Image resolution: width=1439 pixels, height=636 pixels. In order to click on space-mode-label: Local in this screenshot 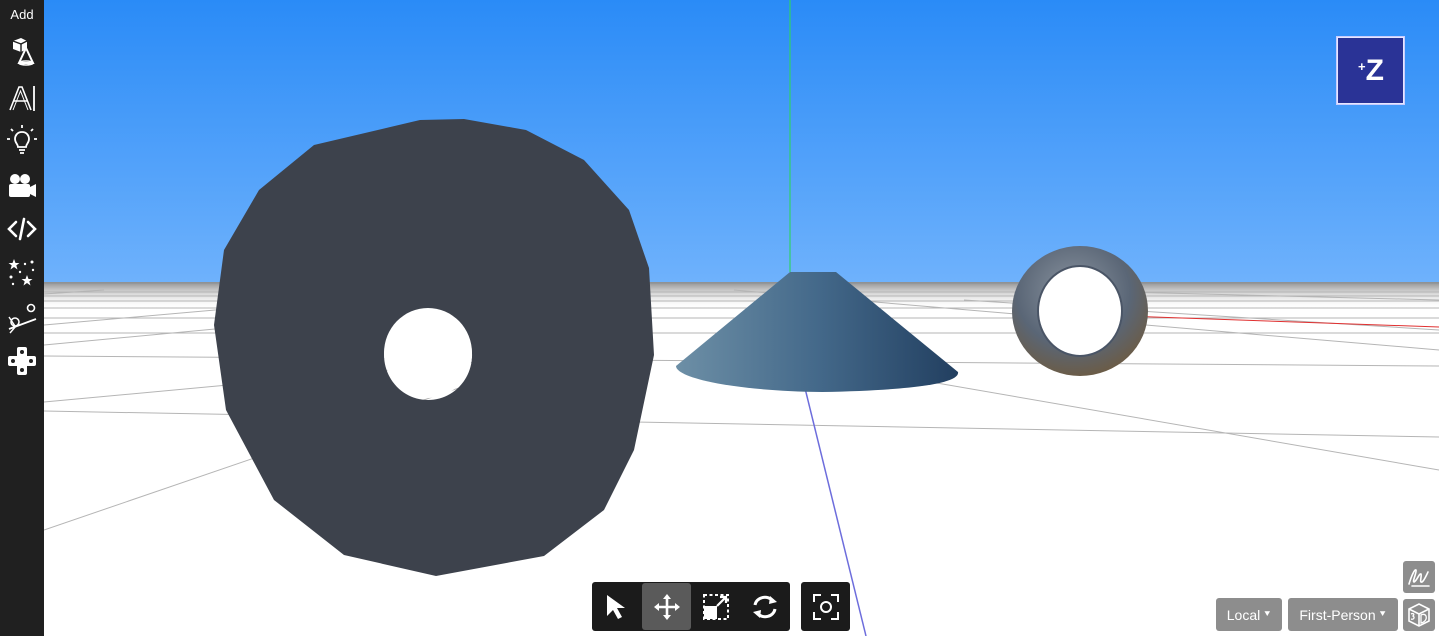, I will do `click(1243, 614)`.